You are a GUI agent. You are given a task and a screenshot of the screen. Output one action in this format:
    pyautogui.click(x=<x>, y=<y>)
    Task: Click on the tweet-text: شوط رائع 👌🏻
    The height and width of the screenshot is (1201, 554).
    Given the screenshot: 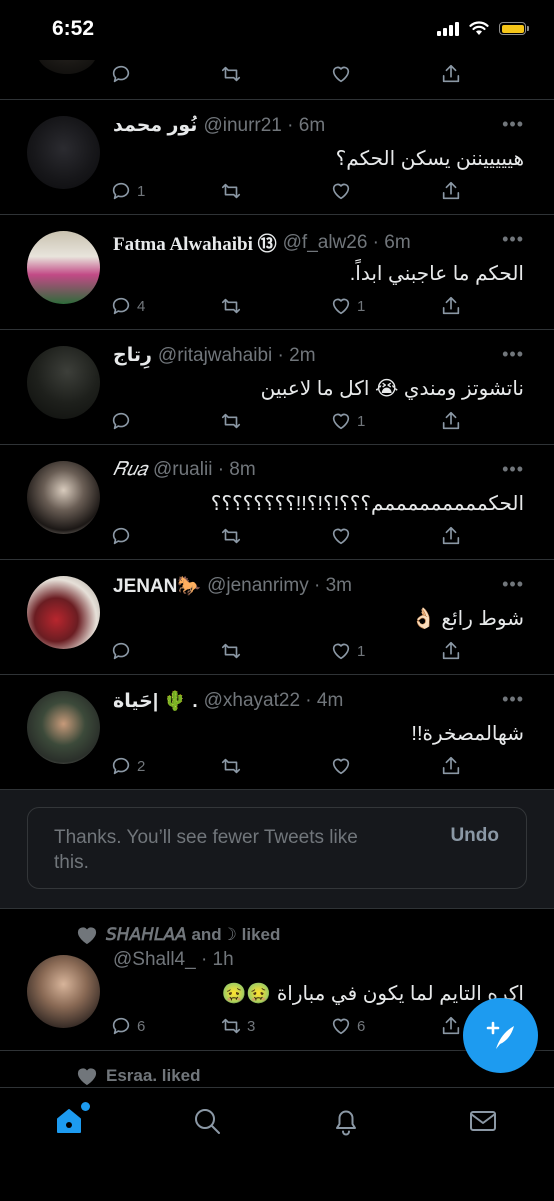 What is the action you would take?
    pyautogui.click(x=467, y=619)
    